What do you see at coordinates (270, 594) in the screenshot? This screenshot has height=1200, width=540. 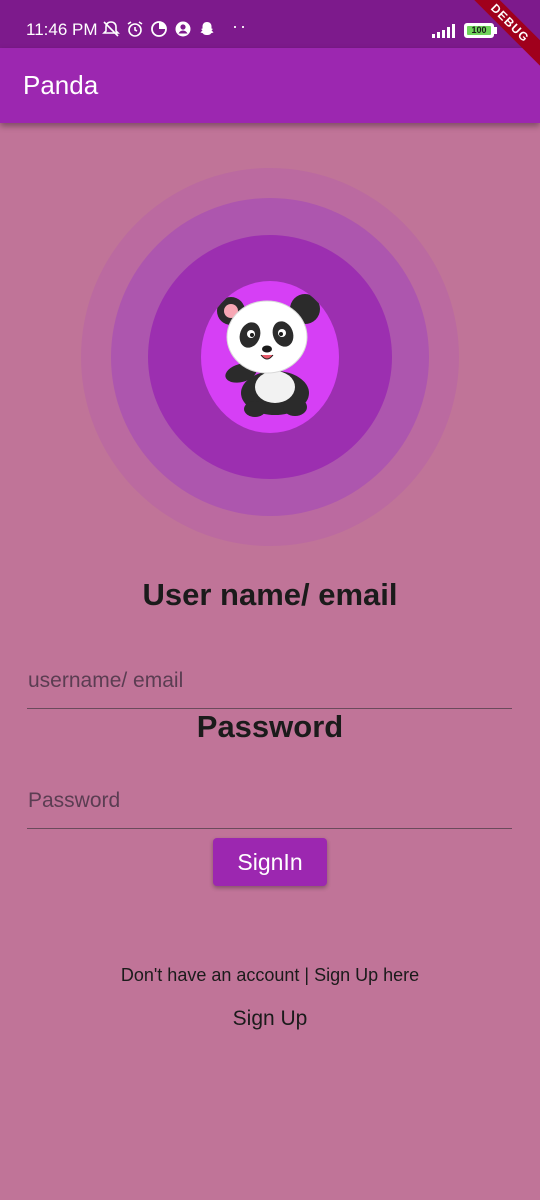 I see `username-label: User name/ email` at bounding box center [270, 594].